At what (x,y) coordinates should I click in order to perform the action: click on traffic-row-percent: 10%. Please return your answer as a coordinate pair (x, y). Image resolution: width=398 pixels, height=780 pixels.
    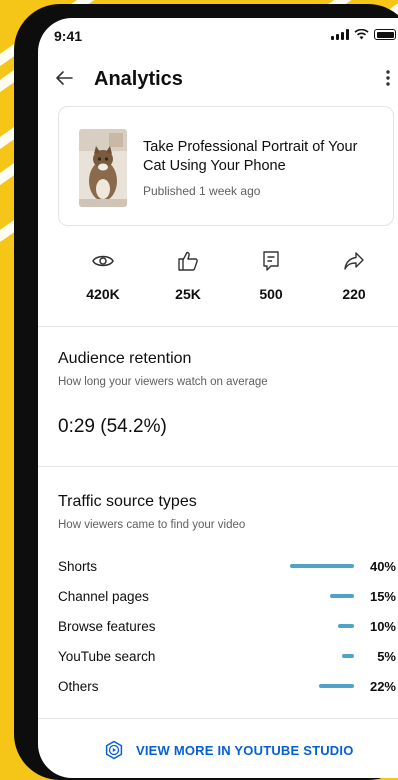
    Looking at the image, I should click on (382, 626).